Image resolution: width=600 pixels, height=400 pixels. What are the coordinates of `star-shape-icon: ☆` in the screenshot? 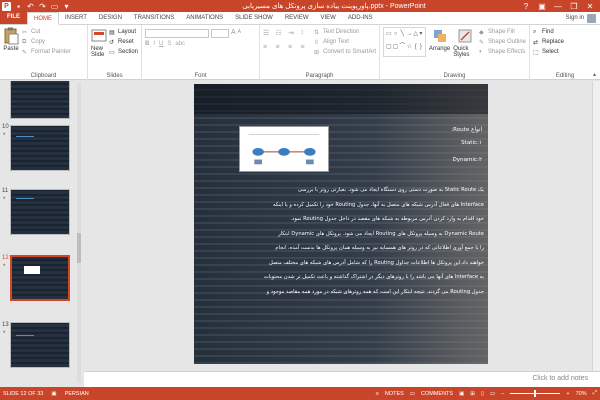 It's located at (409, 49).